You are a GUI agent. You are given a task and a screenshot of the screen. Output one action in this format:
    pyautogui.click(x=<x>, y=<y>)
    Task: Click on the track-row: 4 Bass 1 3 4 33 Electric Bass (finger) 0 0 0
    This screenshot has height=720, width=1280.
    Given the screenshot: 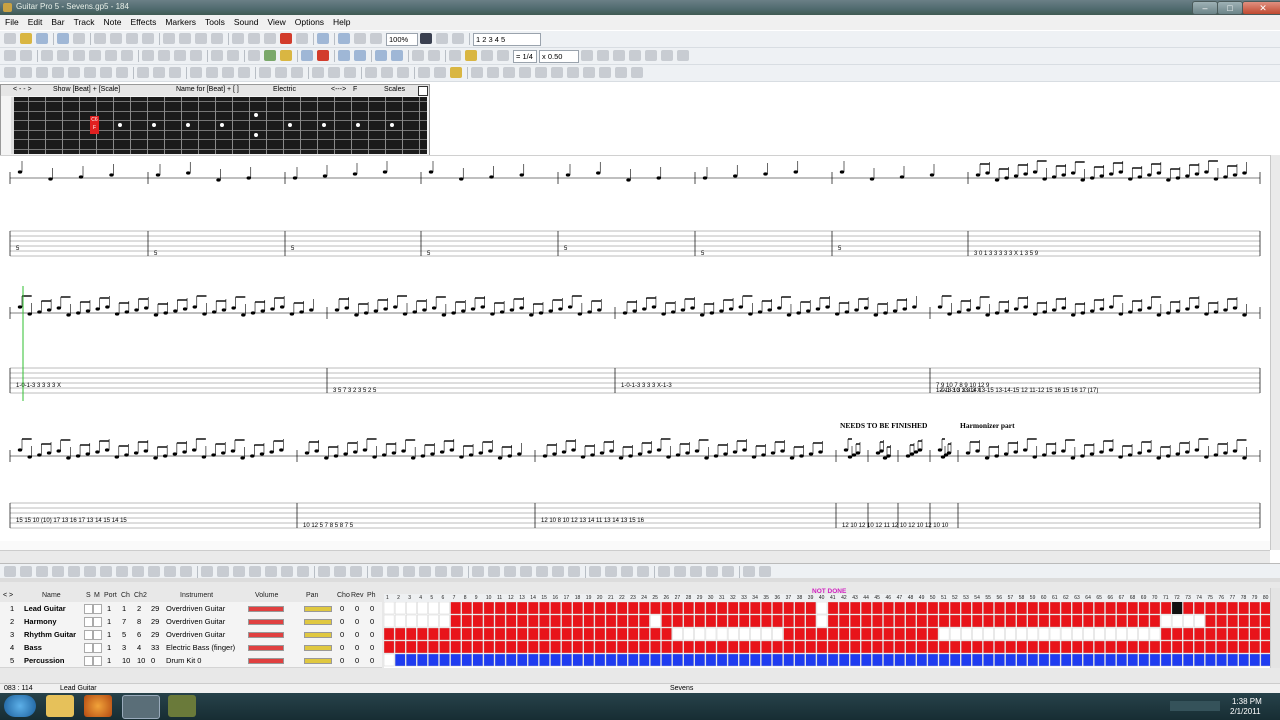 What is the action you would take?
    pyautogui.click(x=191, y=648)
    